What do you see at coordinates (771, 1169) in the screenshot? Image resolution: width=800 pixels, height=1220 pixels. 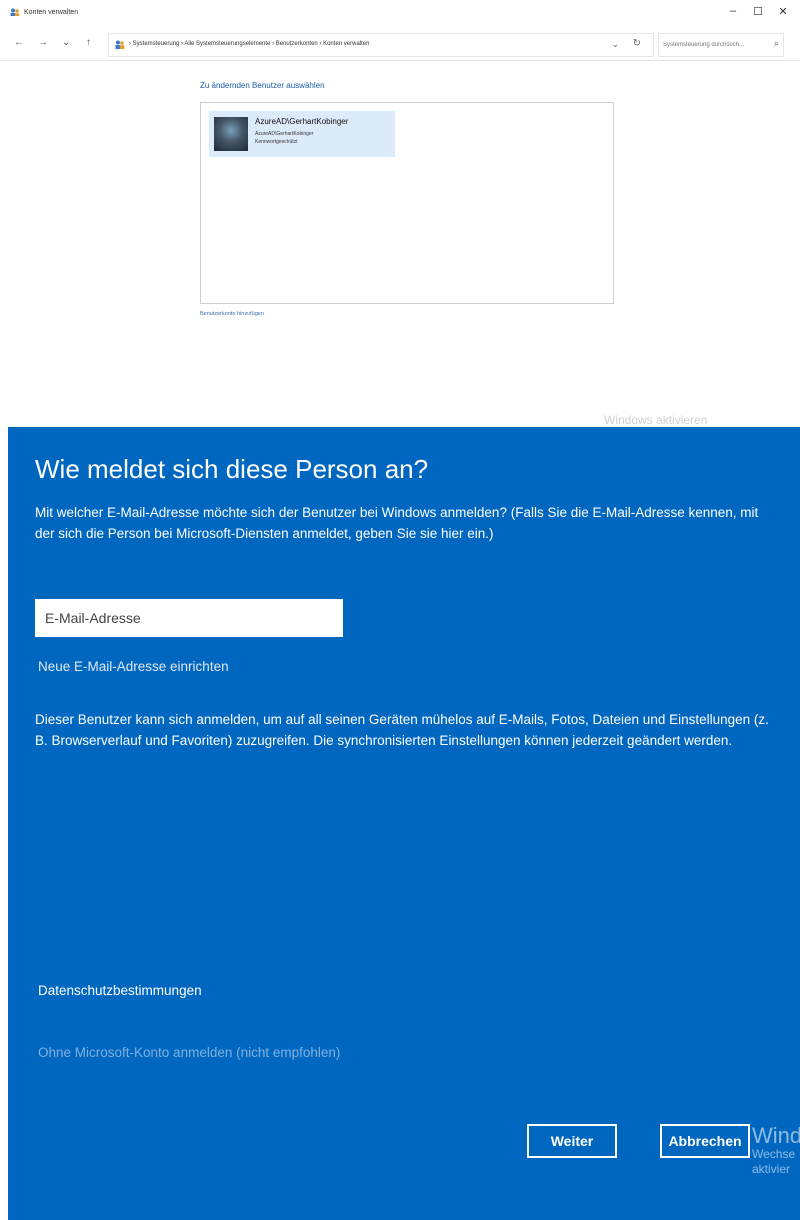 I see `watermark-line-3: aktivier` at bounding box center [771, 1169].